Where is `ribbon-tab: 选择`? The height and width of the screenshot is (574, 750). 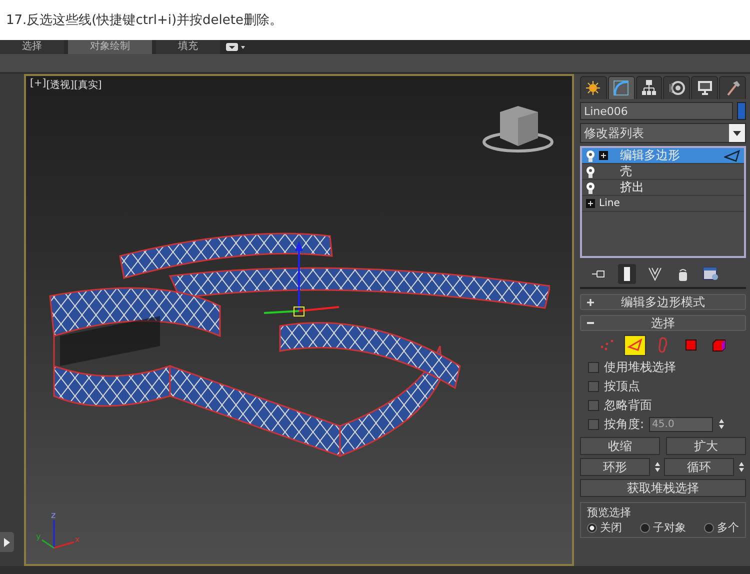
ribbon-tab: 选择 is located at coordinates (32, 47).